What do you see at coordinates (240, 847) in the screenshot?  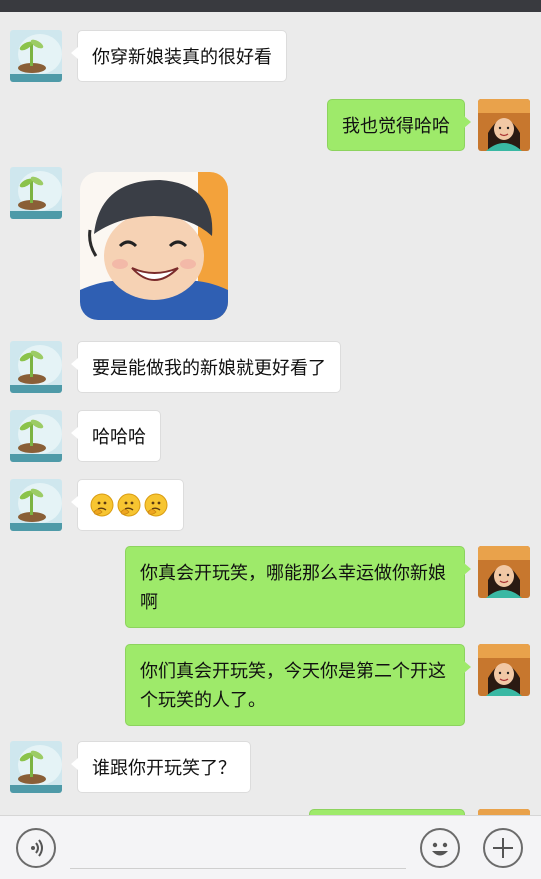 I see `message-input` at bounding box center [240, 847].